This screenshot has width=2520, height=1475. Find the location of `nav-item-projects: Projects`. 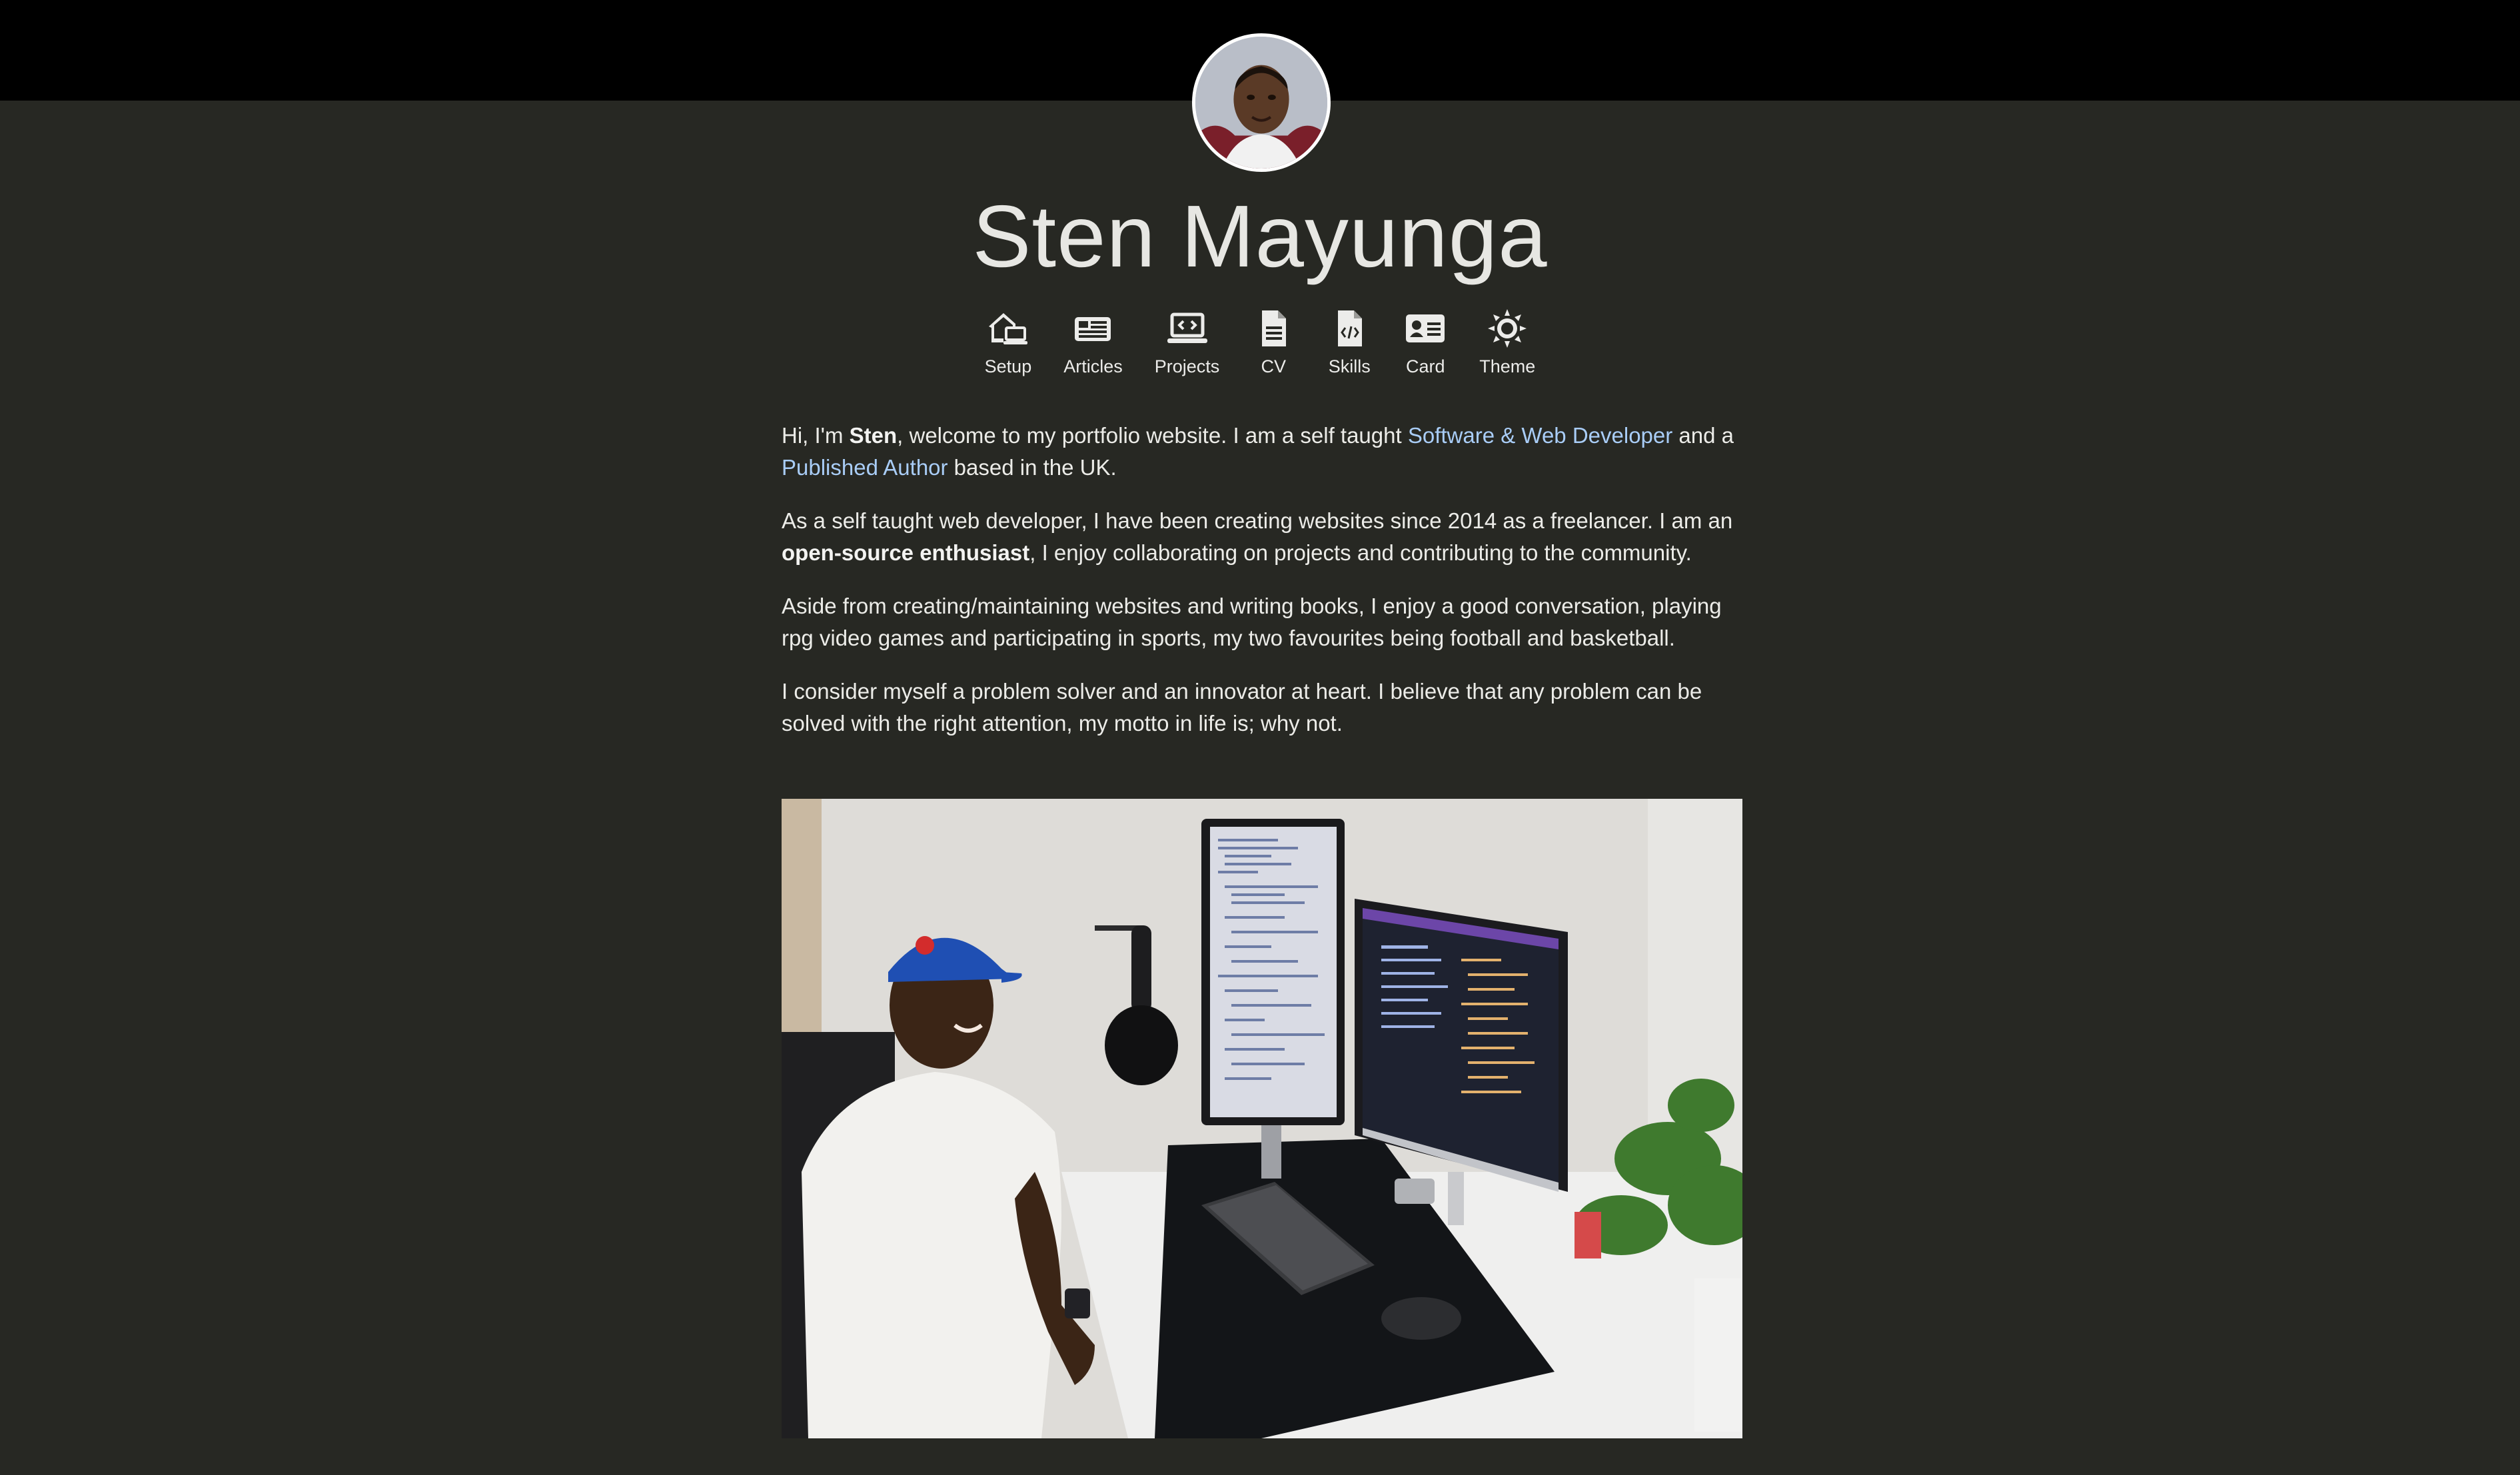

nav-item-projects: Projects is located at coordinates (1187, 341).